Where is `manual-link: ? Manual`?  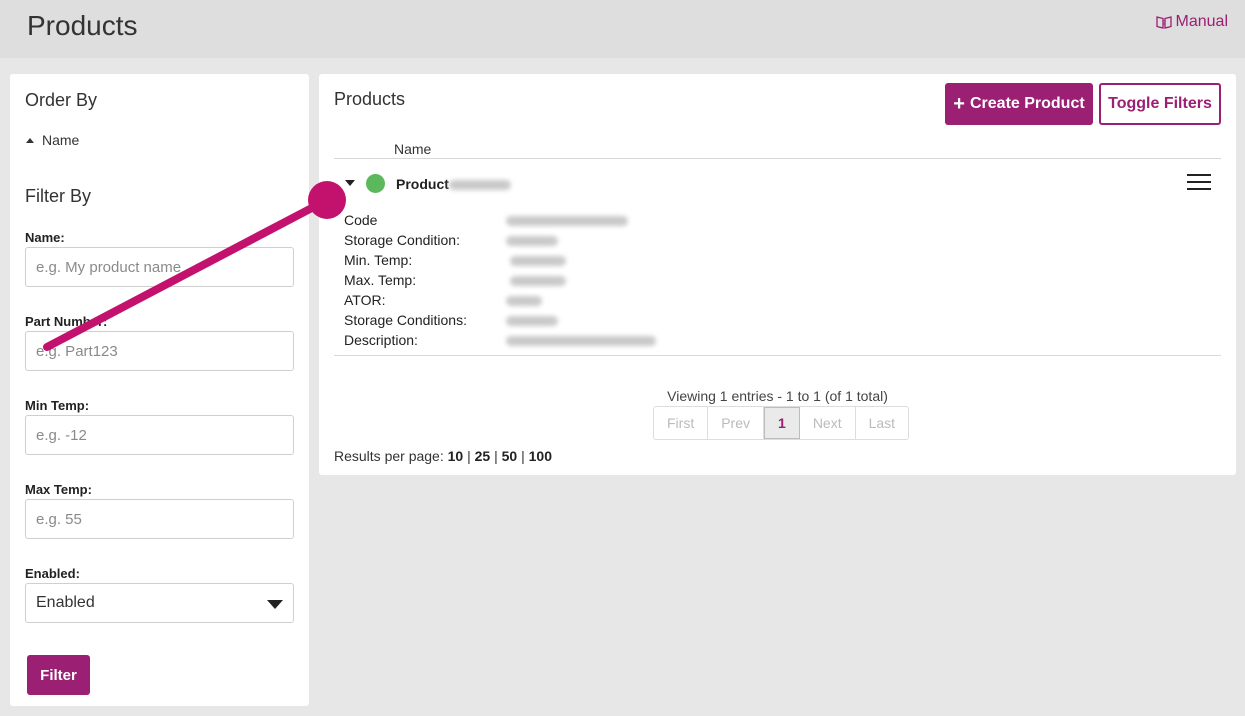
manual-link: ? Manual is located at coordinates (1191, 22).